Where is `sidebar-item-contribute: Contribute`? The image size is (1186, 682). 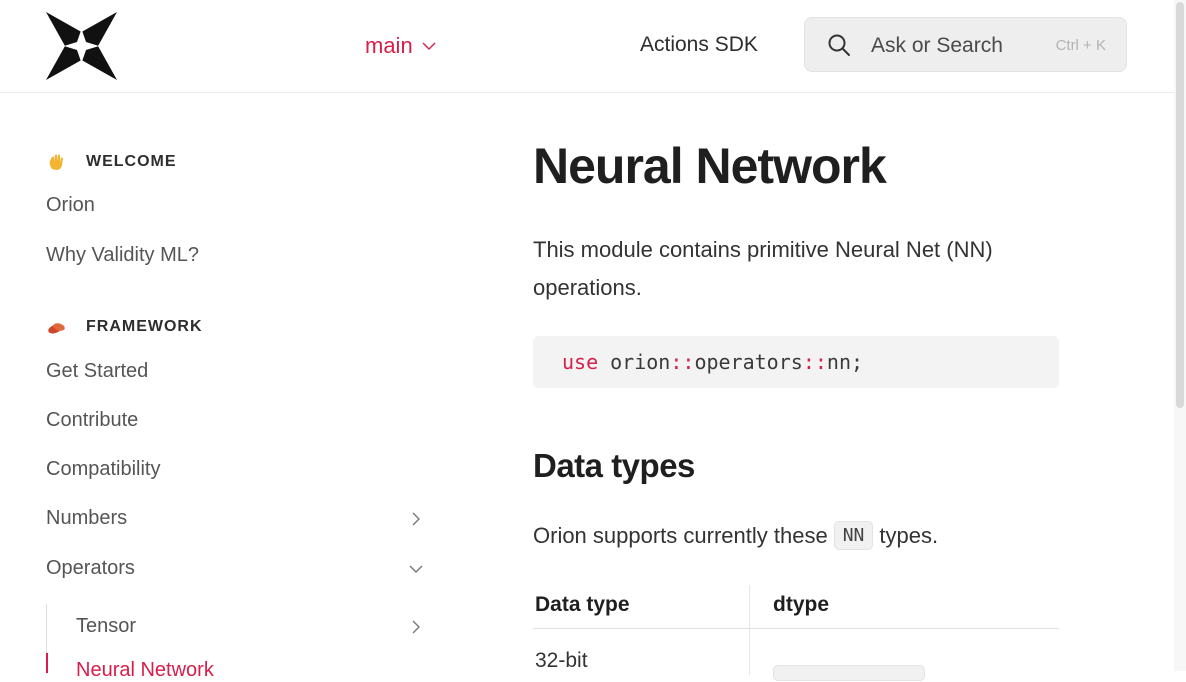
sidebar-item-contribute: Contribute is located at coordinates (236, 420).